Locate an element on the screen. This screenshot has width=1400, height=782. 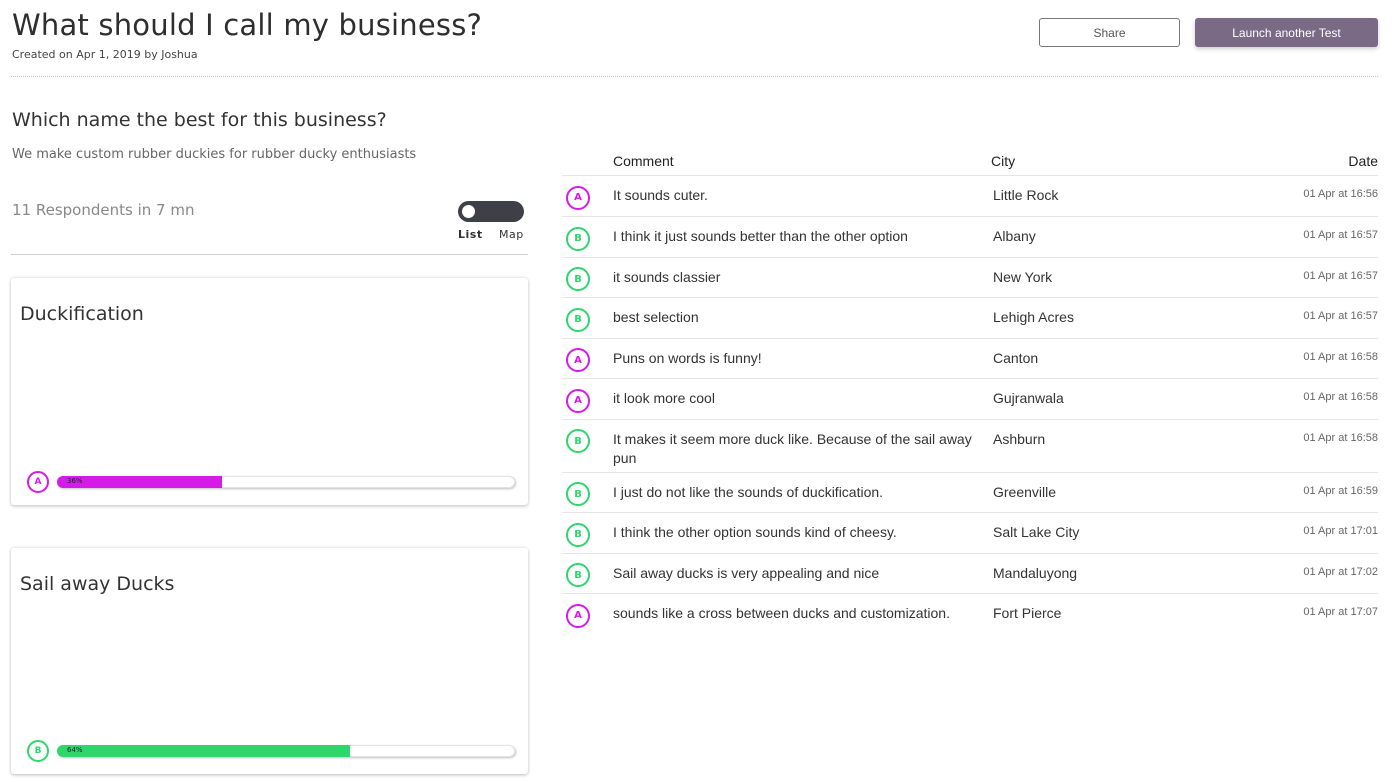
comment-text: best selection is located at coordinates (656, 317).